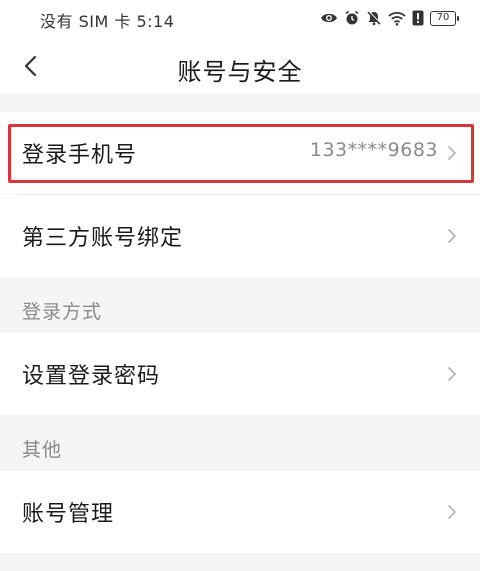 The height and width of the screenshot is (571, 480). I want to click on set-password-label: 设置登录密码, so click(91, 376).